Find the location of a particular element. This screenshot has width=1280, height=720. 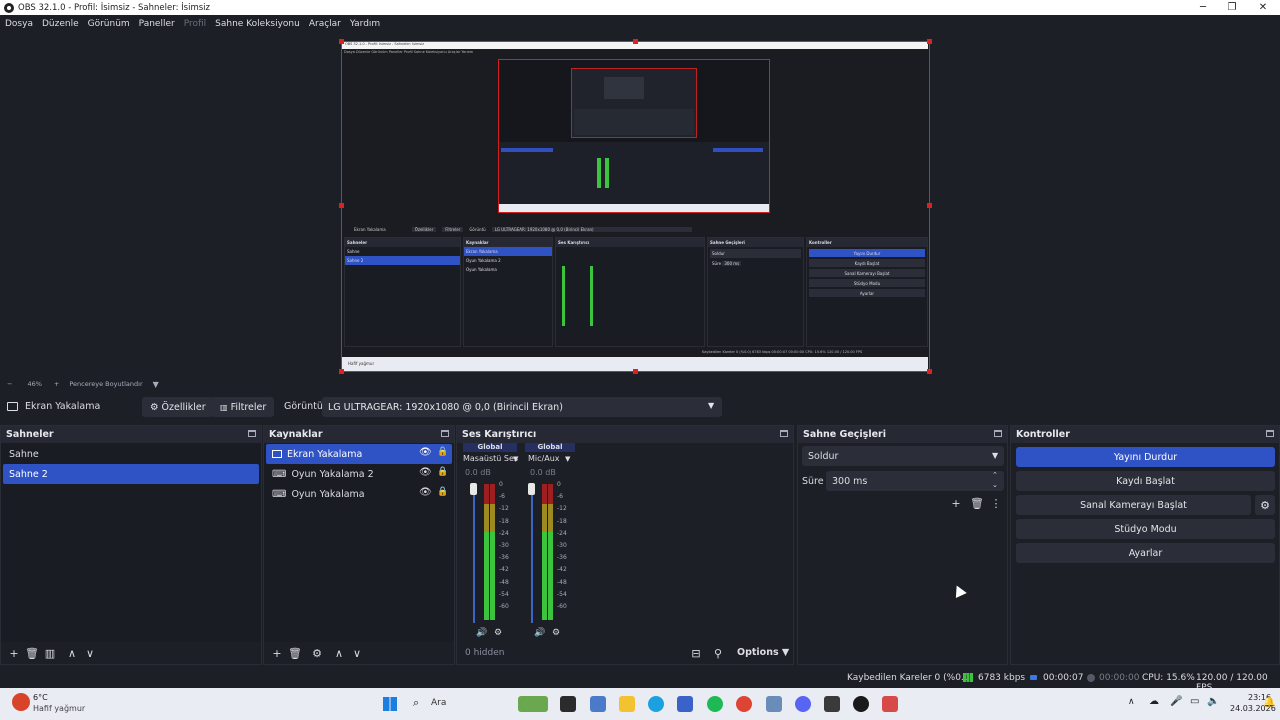

obs-icon is located at coordinates (861, 704).